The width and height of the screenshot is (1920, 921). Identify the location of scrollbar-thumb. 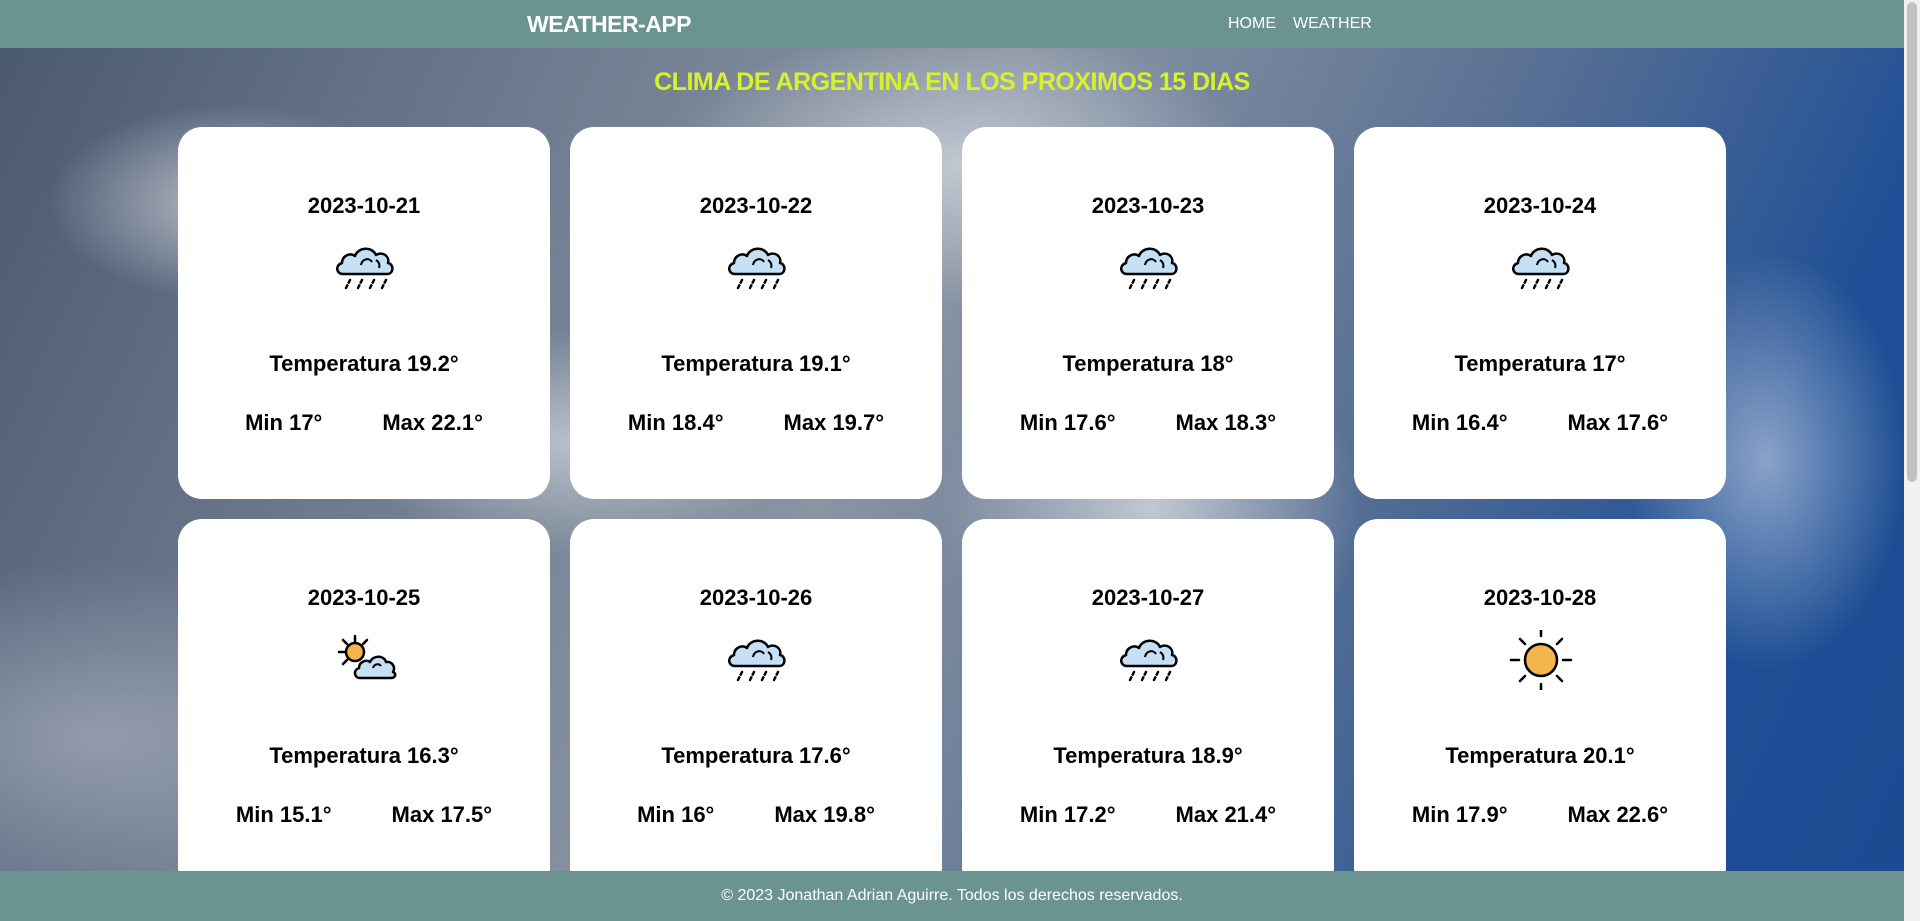
(1912, 242).